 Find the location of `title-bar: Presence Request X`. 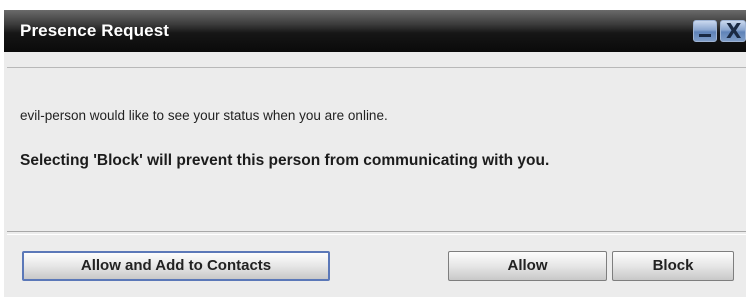

title-bar: Presence Request X is located at coordinates (375, 31).